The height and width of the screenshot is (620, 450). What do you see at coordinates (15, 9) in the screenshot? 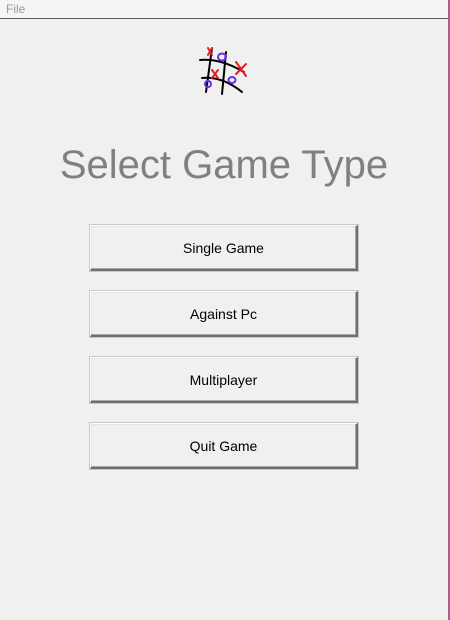
I see `menu-file: File` at bounding box center [15, 9].